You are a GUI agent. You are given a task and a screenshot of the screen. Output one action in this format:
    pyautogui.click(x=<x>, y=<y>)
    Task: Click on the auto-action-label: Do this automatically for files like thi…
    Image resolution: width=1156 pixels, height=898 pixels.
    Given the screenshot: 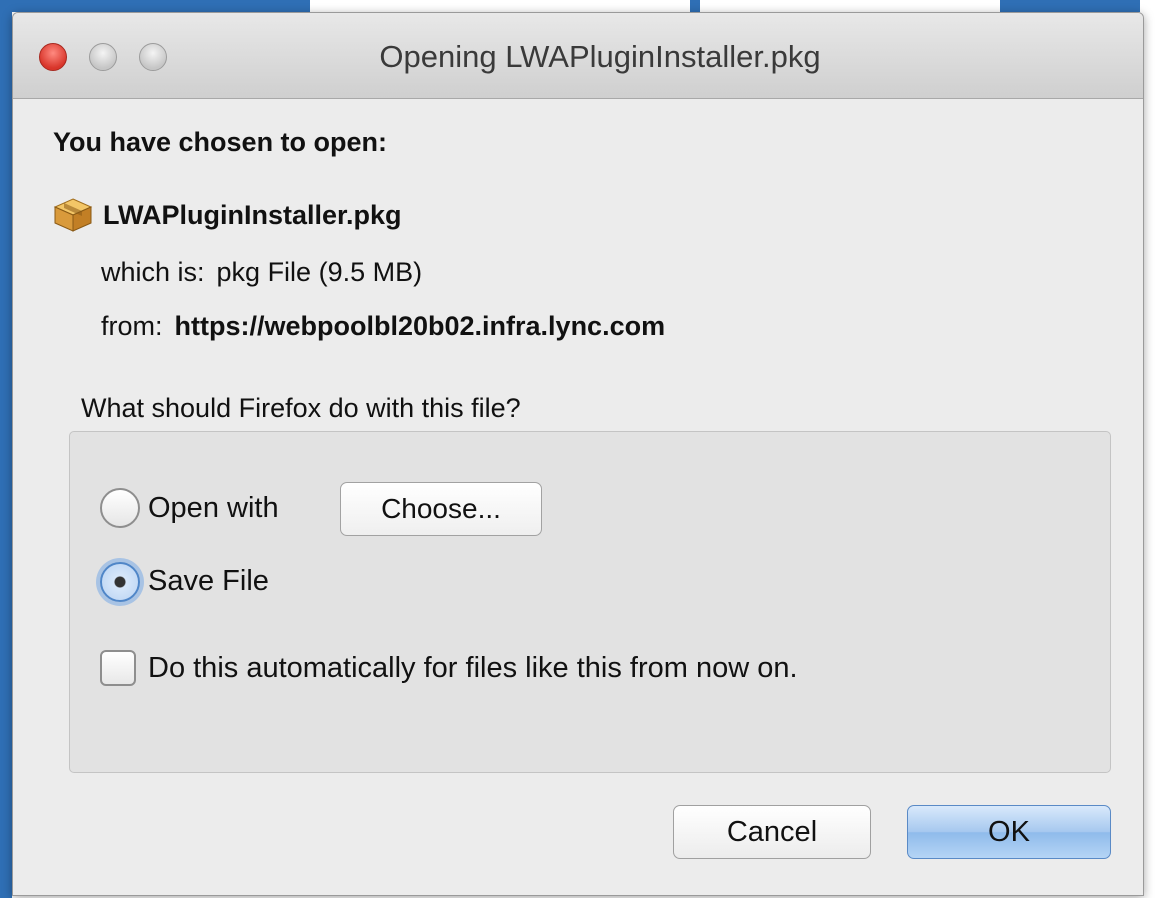 What is the action you would take?
    pyautogui.click(x=473, y=668)
    